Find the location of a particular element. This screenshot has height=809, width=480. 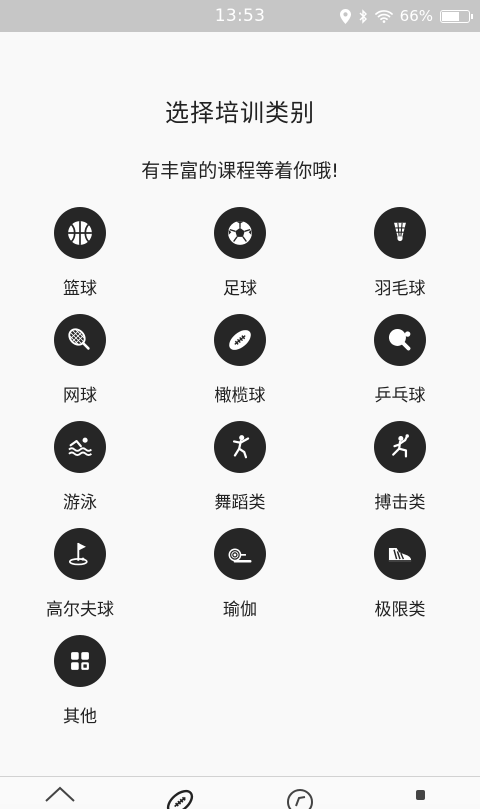

category-label: 高尔夫球 is located at coordinates (80, 610).